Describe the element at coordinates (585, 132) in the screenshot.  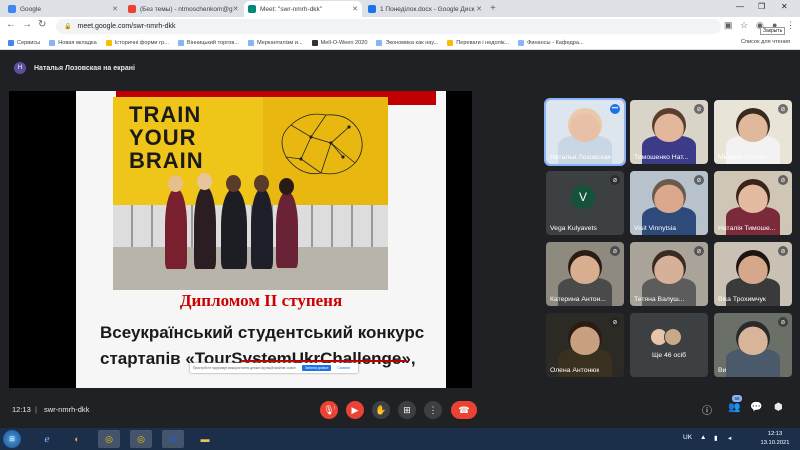
I see `participant-tile: Наталья Лозовская •••` at that location.